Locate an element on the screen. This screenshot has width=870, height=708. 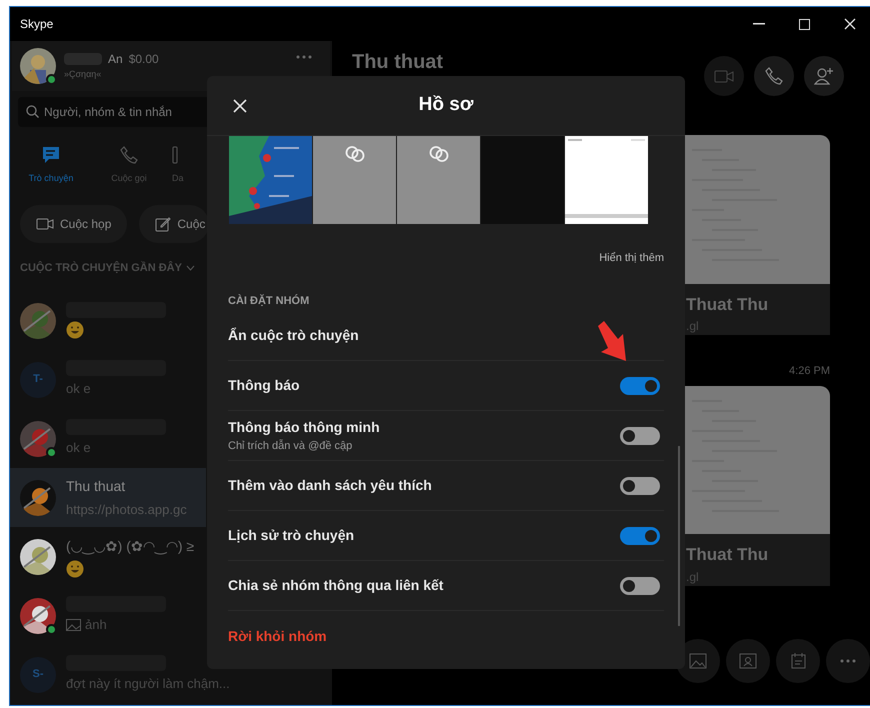
video-call-button is located at coordinates (724, 76).